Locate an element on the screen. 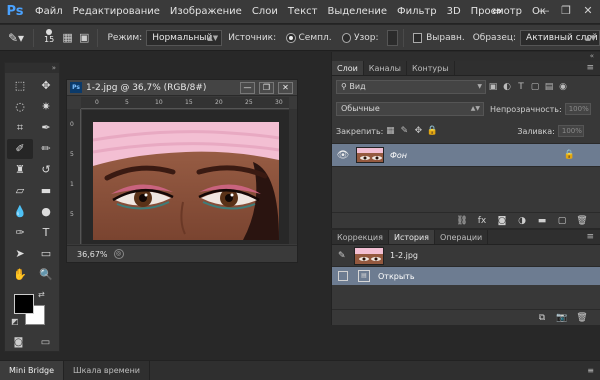 The image size is (600, 380). new-document-from-state-icon: ⧉ is located at coordinates (542, 318).